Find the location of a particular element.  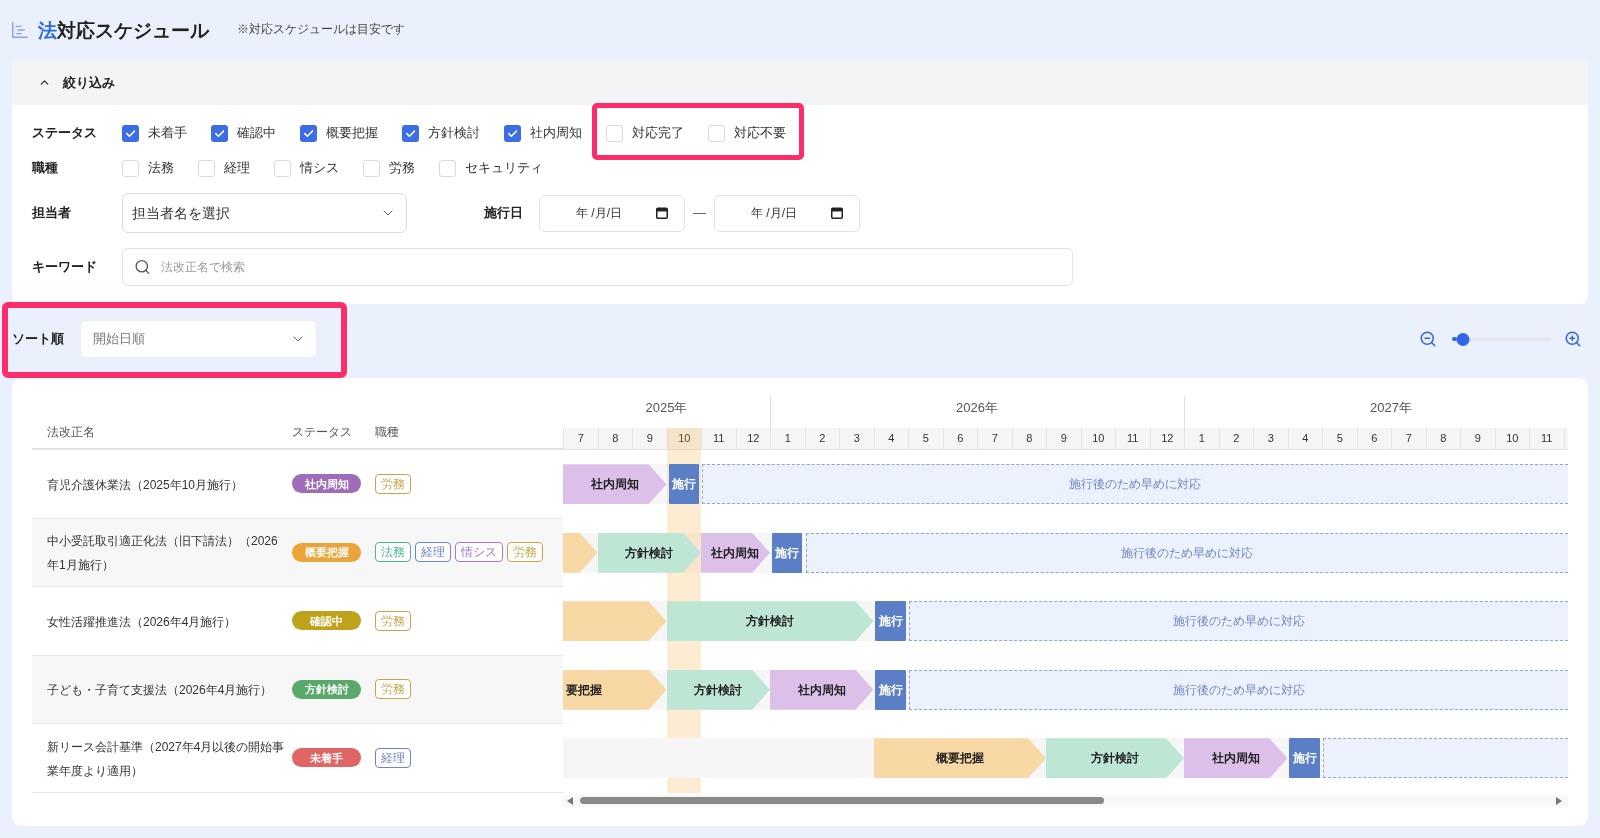

column-header: 法改正名 is located at coordinates (71, 432).